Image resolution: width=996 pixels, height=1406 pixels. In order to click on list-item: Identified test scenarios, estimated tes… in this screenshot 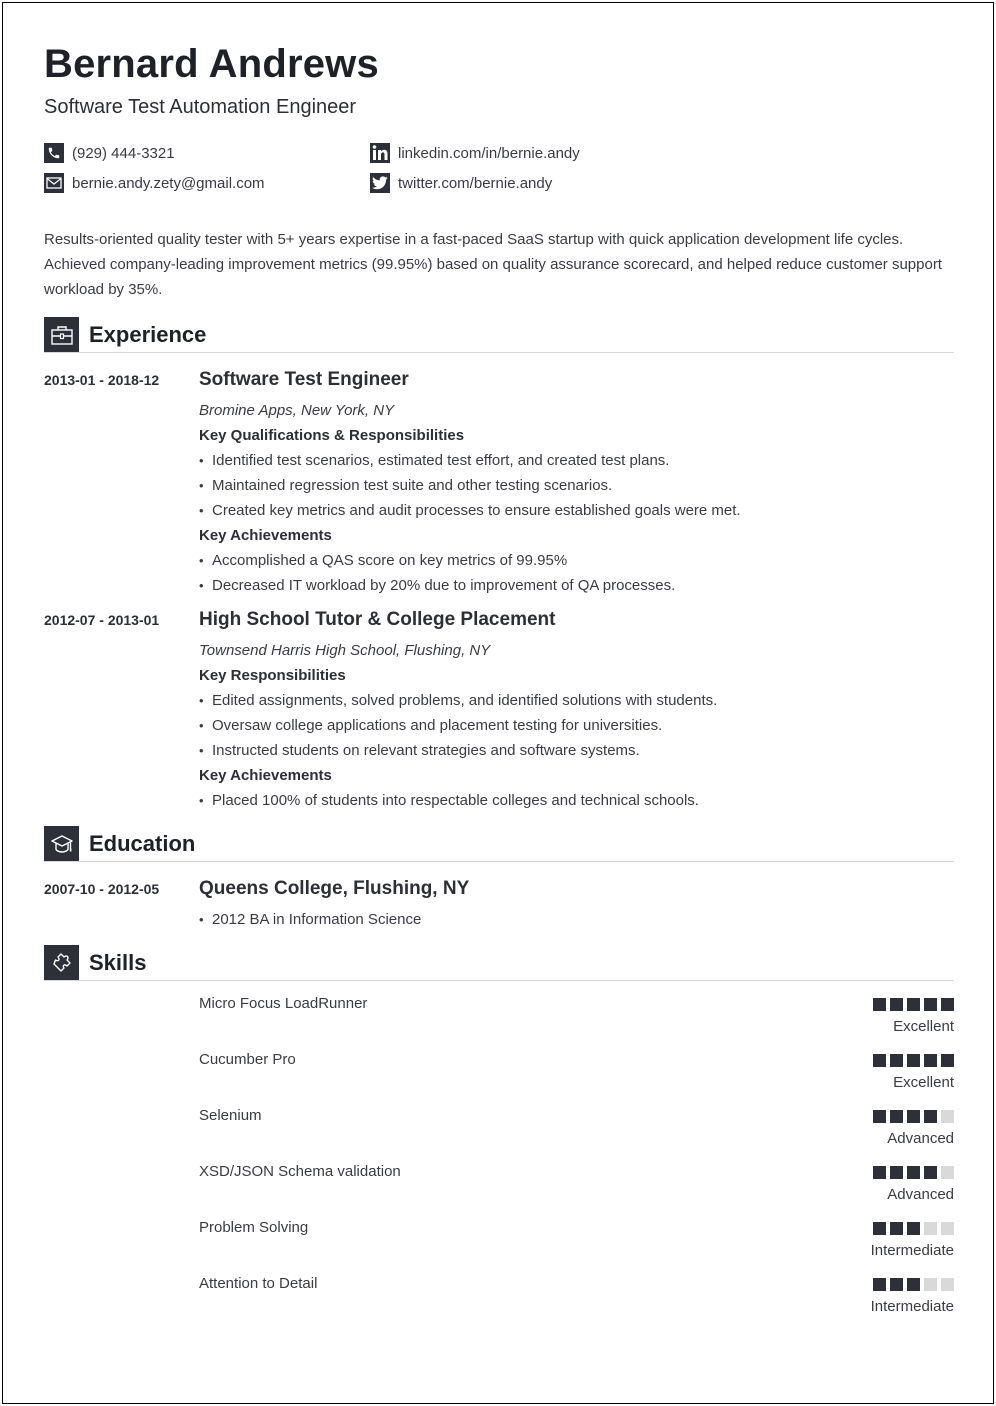, I will do `click(576, 460)`.